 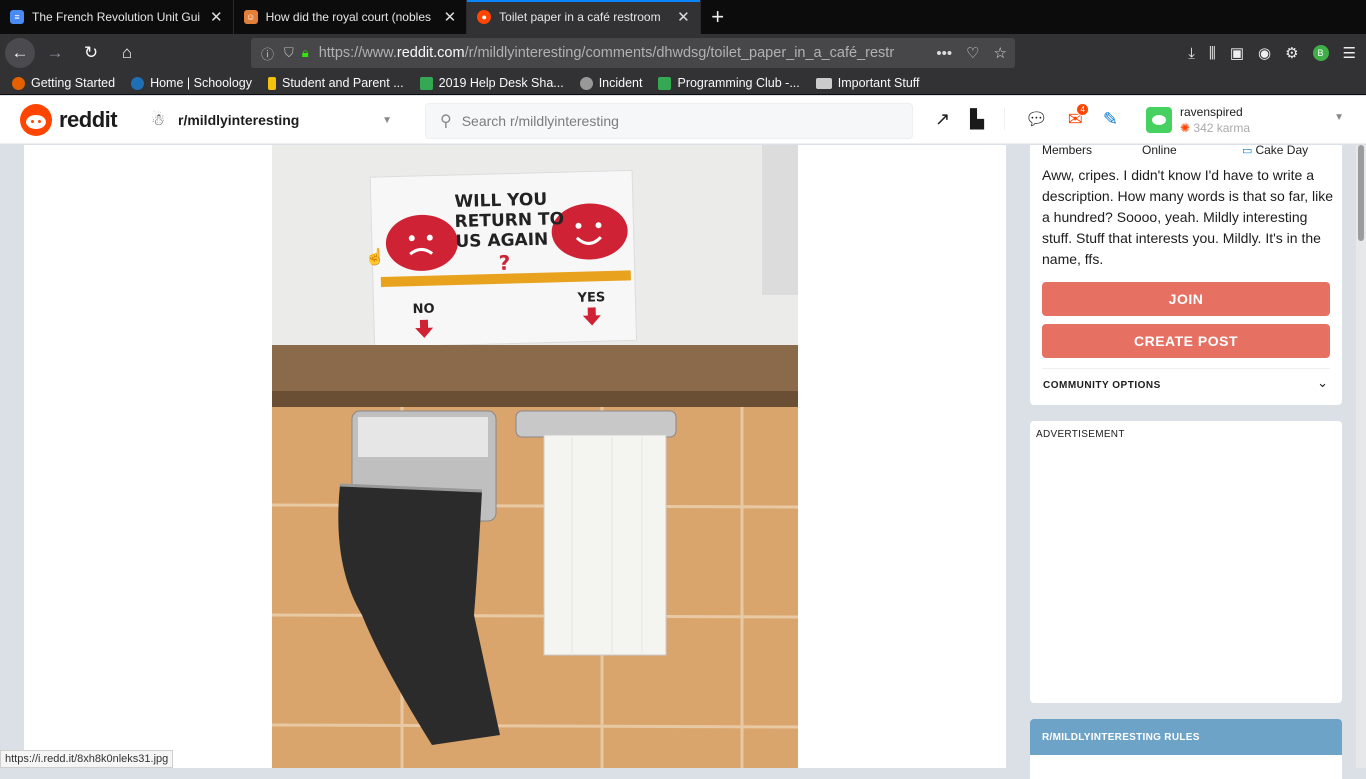 I want to click on chat-icon: 💬︎, so click(x=1036, y=119).